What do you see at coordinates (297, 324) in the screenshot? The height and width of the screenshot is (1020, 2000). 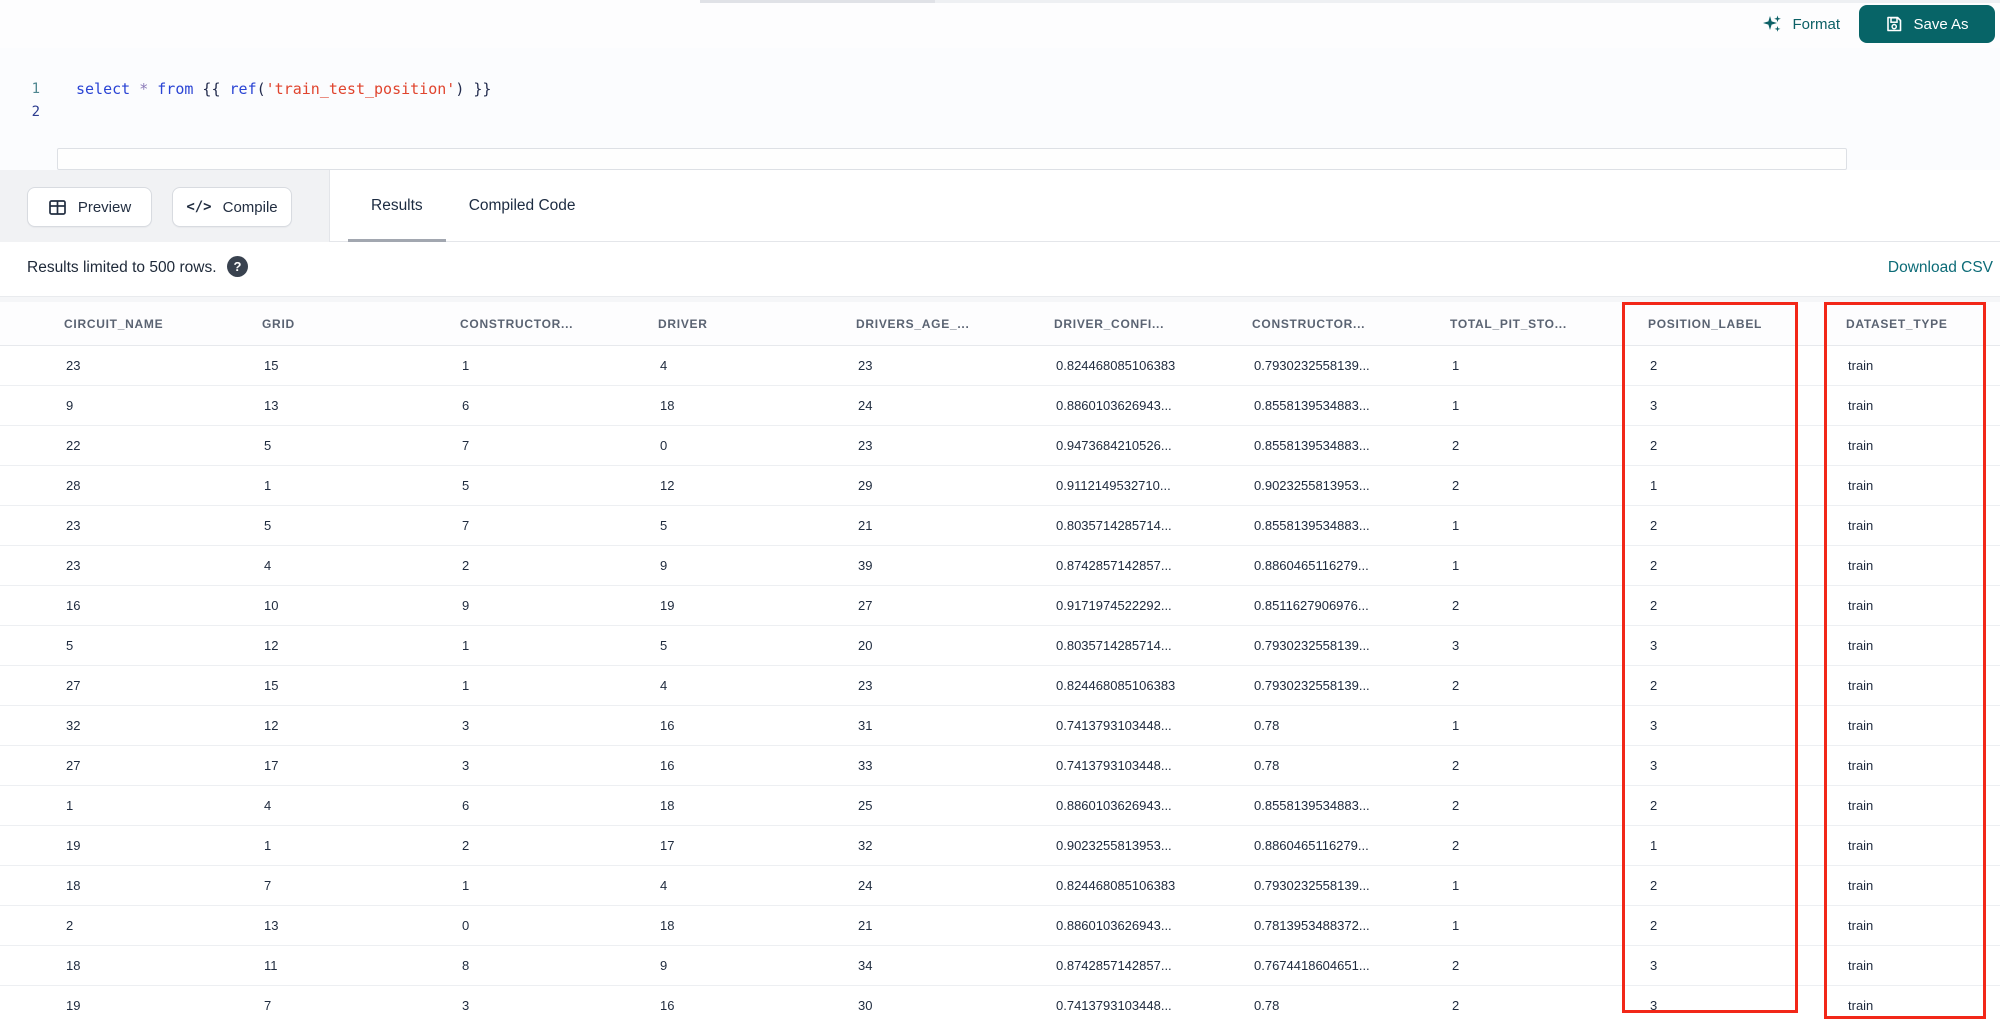 I see `column-header-grid: GRID` at bounding box center [297, 324].